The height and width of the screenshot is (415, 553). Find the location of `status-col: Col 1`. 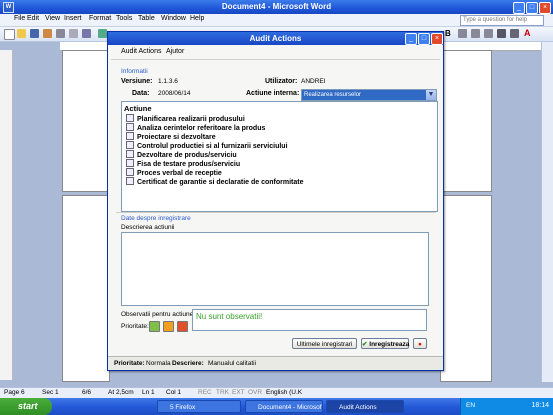

status-col: Col 1 is located at coordinates (174, 392).